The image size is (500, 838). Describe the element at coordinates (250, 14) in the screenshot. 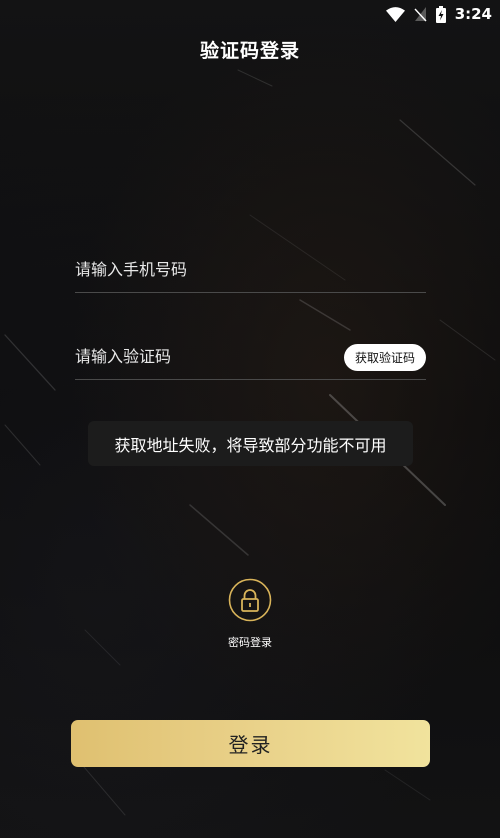

I see `status-bar: 3:24` at that location.